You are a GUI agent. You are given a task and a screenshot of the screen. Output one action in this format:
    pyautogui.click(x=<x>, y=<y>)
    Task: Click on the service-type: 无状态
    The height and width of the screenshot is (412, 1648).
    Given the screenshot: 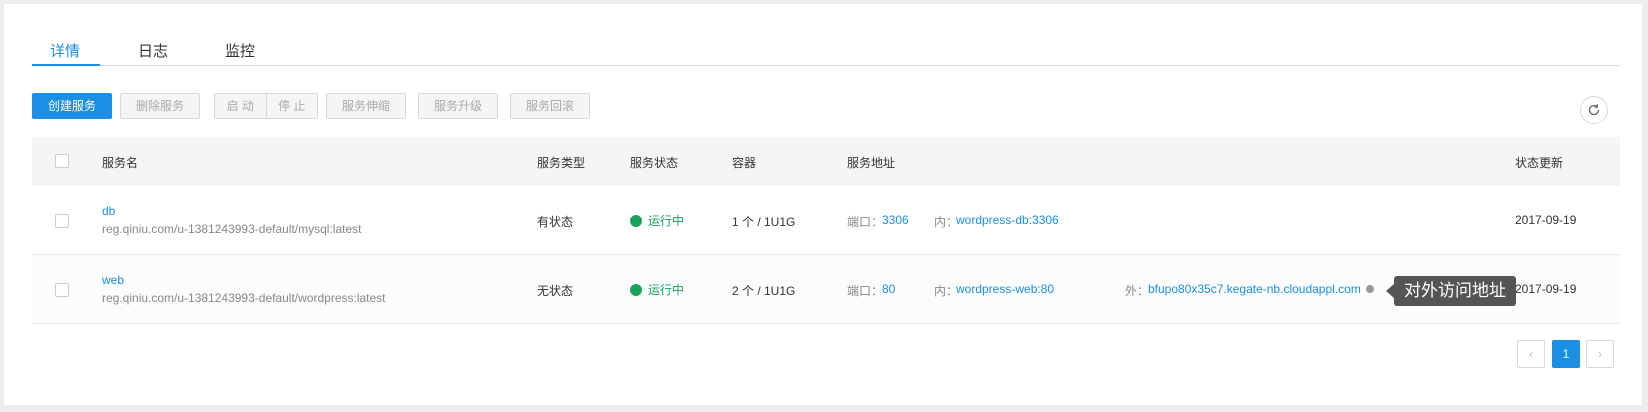 What is the action you would take?
    pyautogui.click(x=555, y=291)
    